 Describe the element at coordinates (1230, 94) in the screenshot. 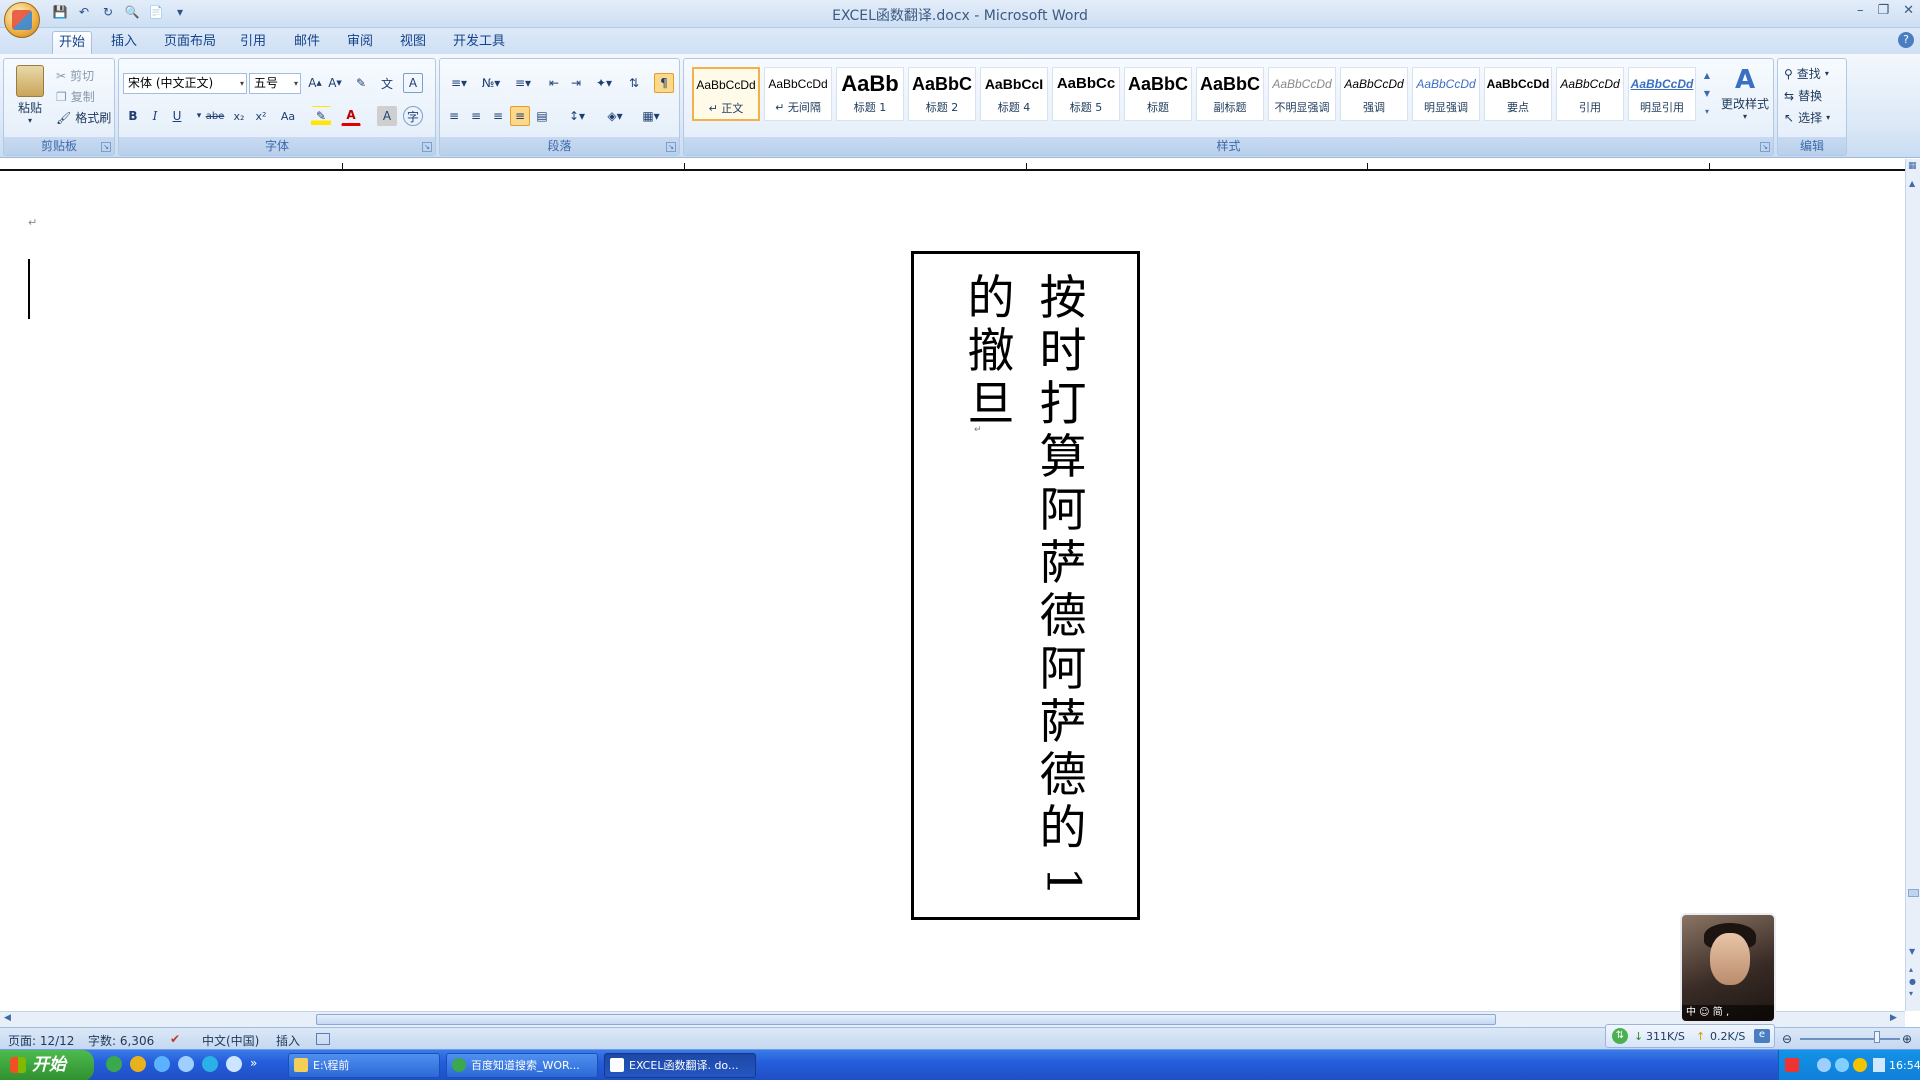

I see `style-subtitle: AaBbC 副标题` at that location.